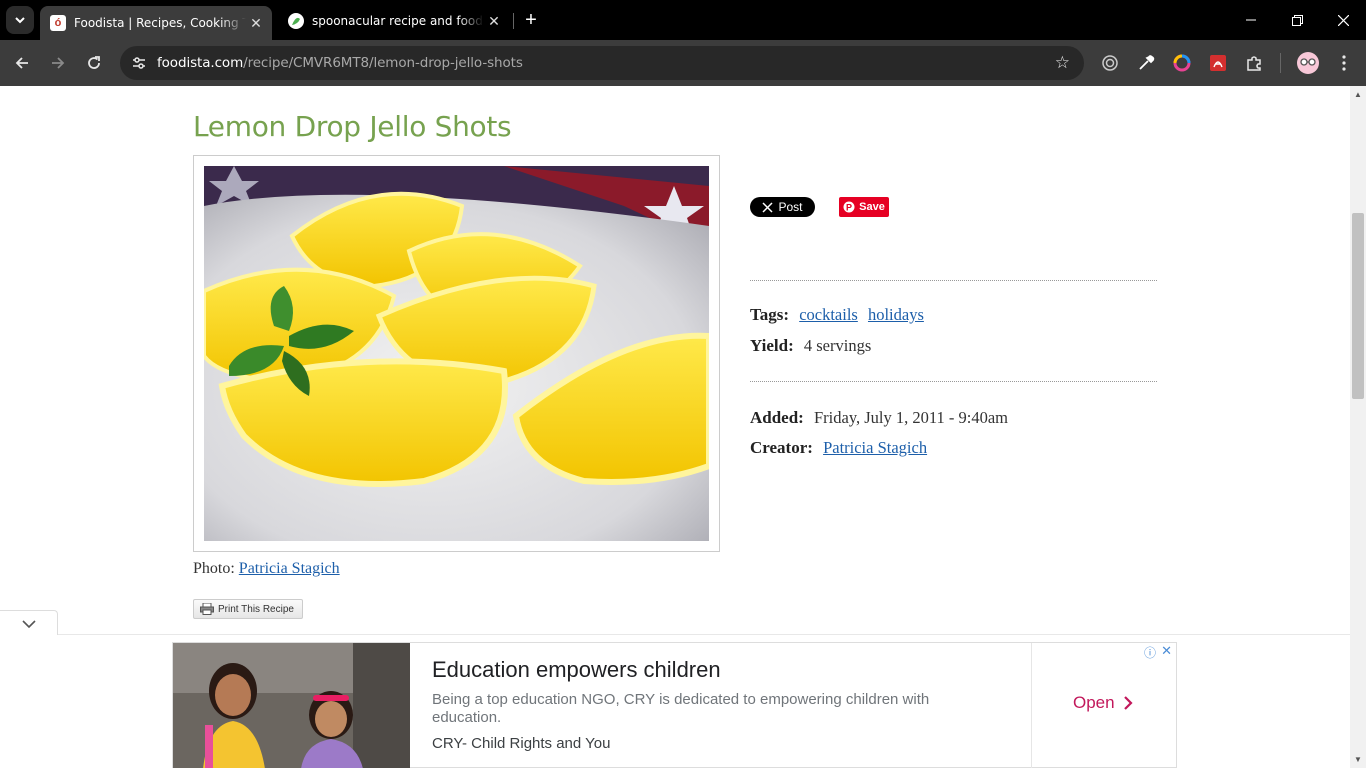  What do you see at coordinates (200, 63) in the screenshot?
I see `url-domain: foodista.com` at bounding box center [200, 63].